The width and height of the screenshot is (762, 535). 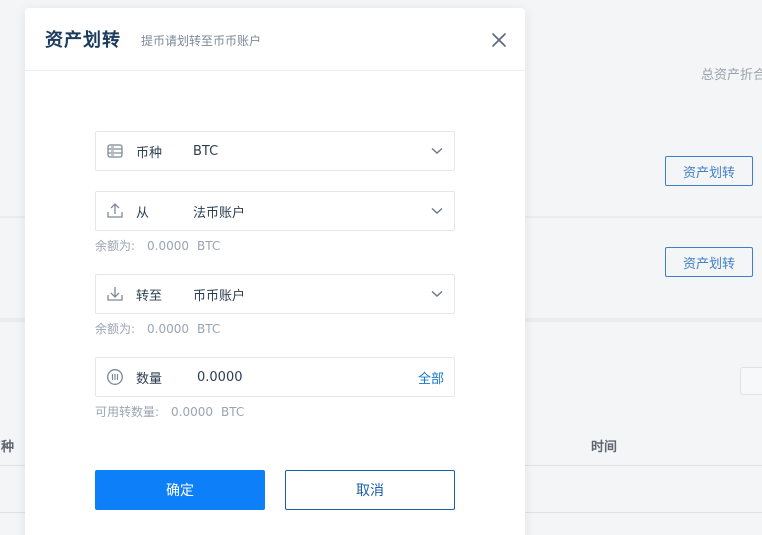 What do you see at coordinates (149, 379) in the screenshot?
I see `amount-label: 数量` at bounding box center [149, 379].